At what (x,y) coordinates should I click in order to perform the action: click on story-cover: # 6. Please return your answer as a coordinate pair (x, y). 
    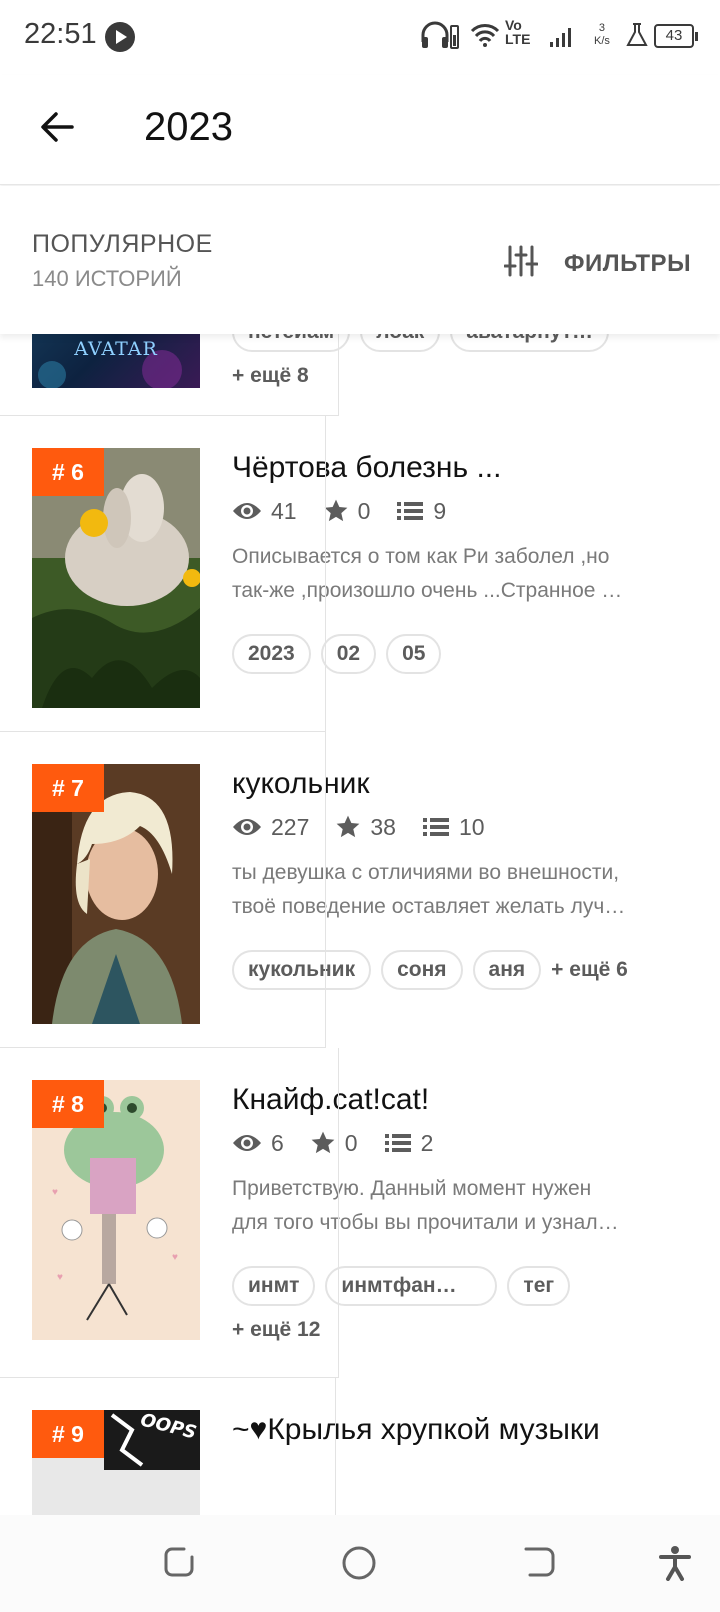
    Looking at the image, I should click on (116, 578).